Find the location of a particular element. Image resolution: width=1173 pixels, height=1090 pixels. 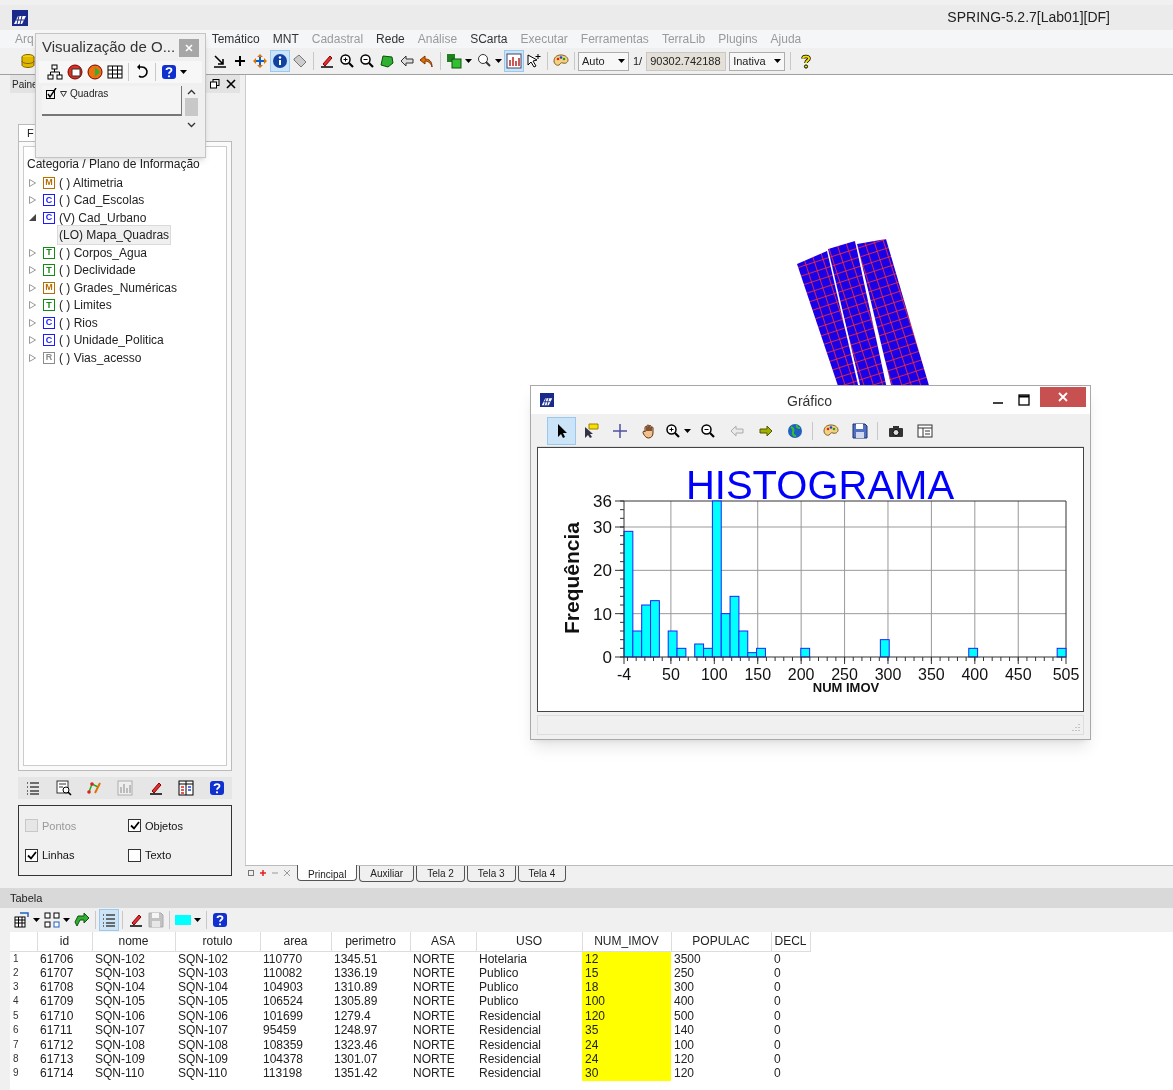

help-icon is located at coordinates (220, 920).